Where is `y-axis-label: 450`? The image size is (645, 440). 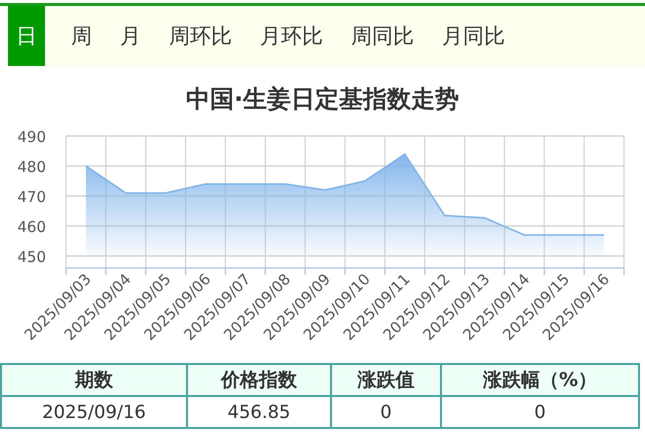
y-axis-label: 450 is located at coordinates (31, 257).